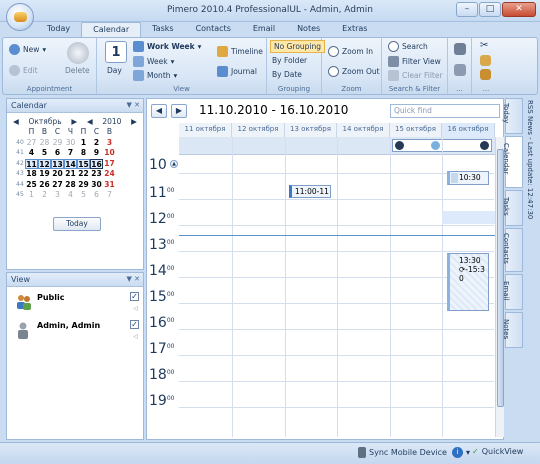 The height and width of the screenshot is (464, 540). Describe the element at coordinates (512, 116) in the screenshot. I see `vtab-today: Today` at that location.